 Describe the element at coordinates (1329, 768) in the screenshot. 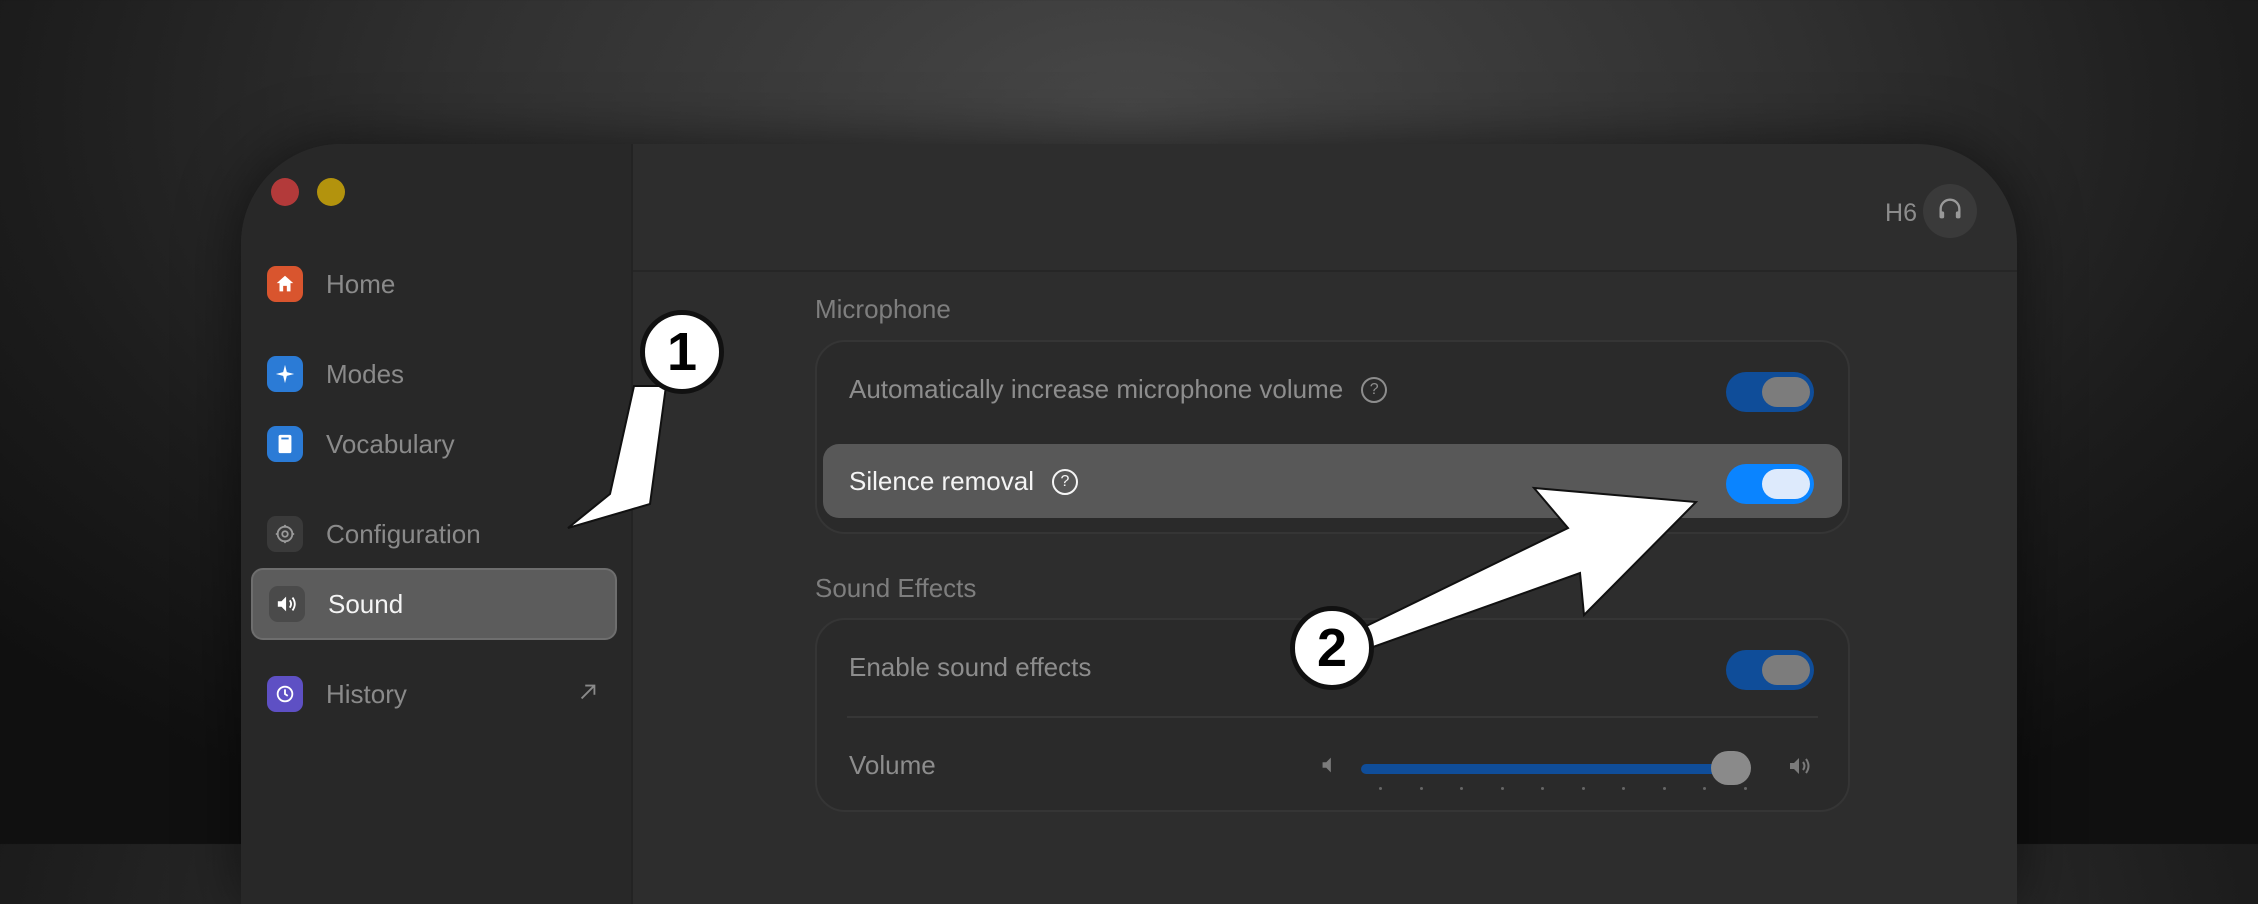

I see `volume-low-icon` at that location.